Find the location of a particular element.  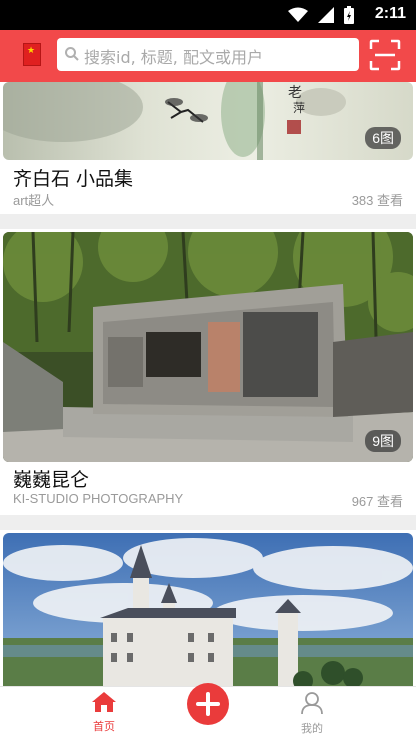

add-post-button is located at coordinates (208, 704).